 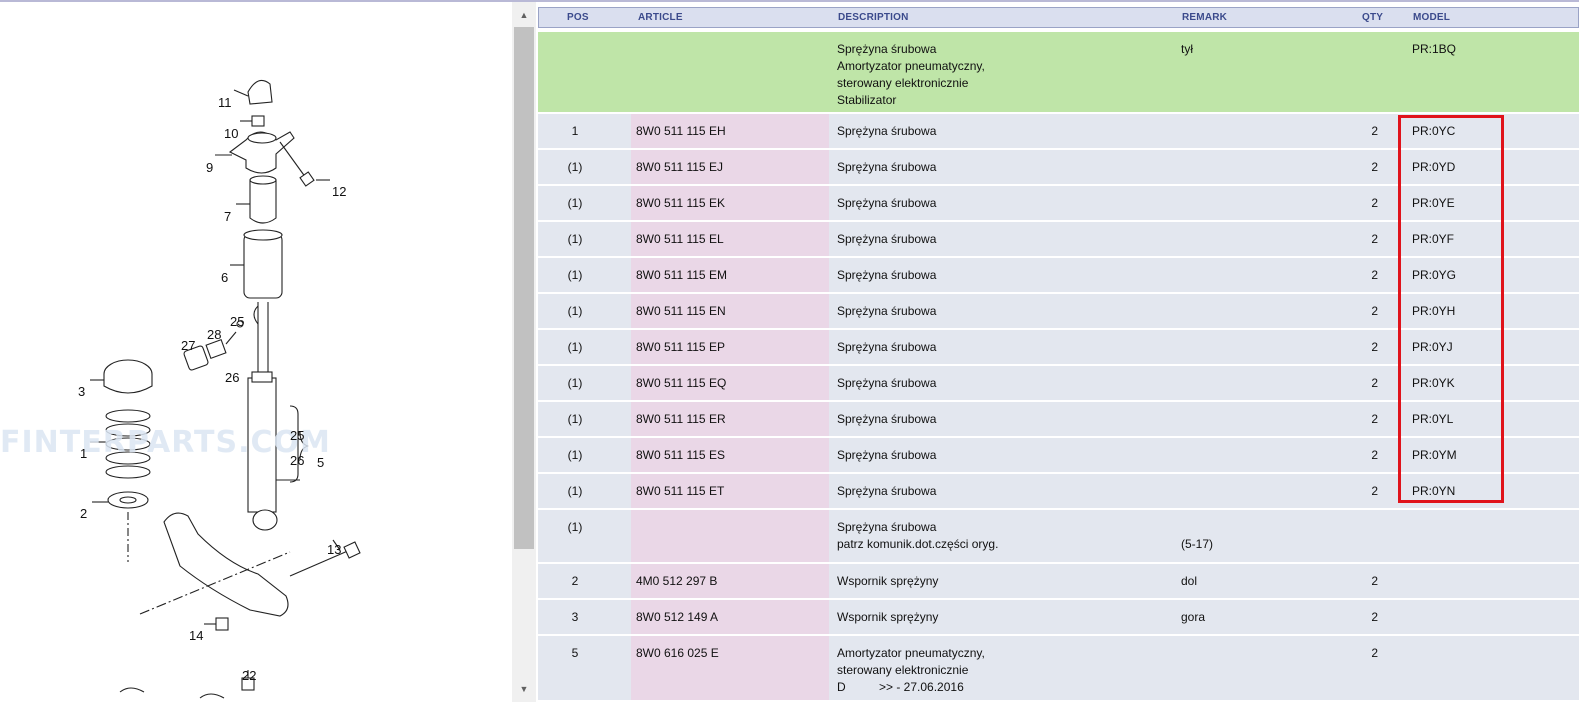 I want to click on remark-cell: gora, so click(x=1193, y=617).